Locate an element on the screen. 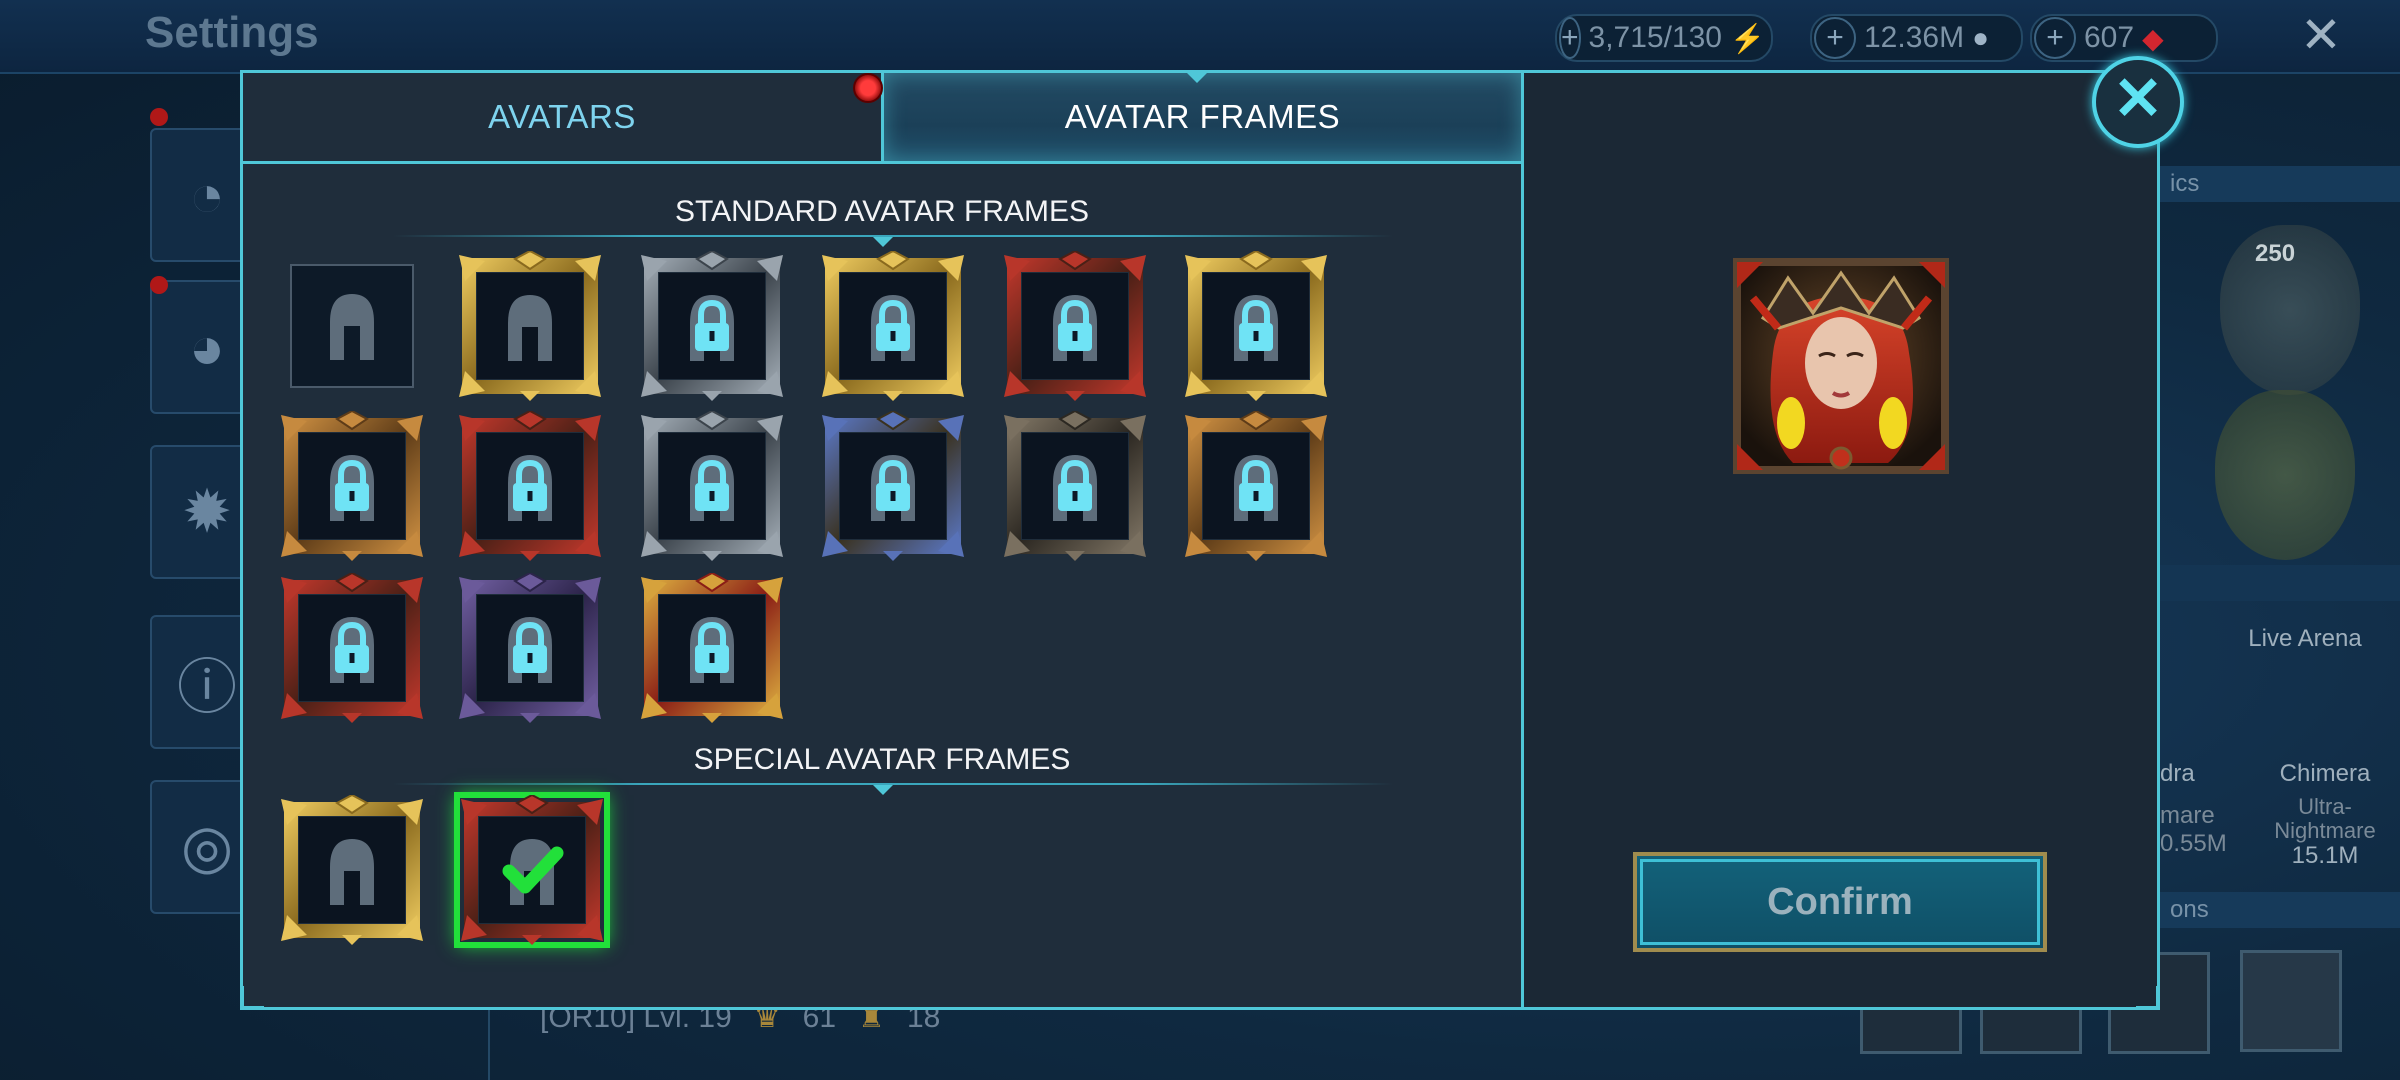 Image resolution: width=2400 pixels, height=1080 pixels. avatar-frame-bronze-temple is located at coordinates (352, 486).